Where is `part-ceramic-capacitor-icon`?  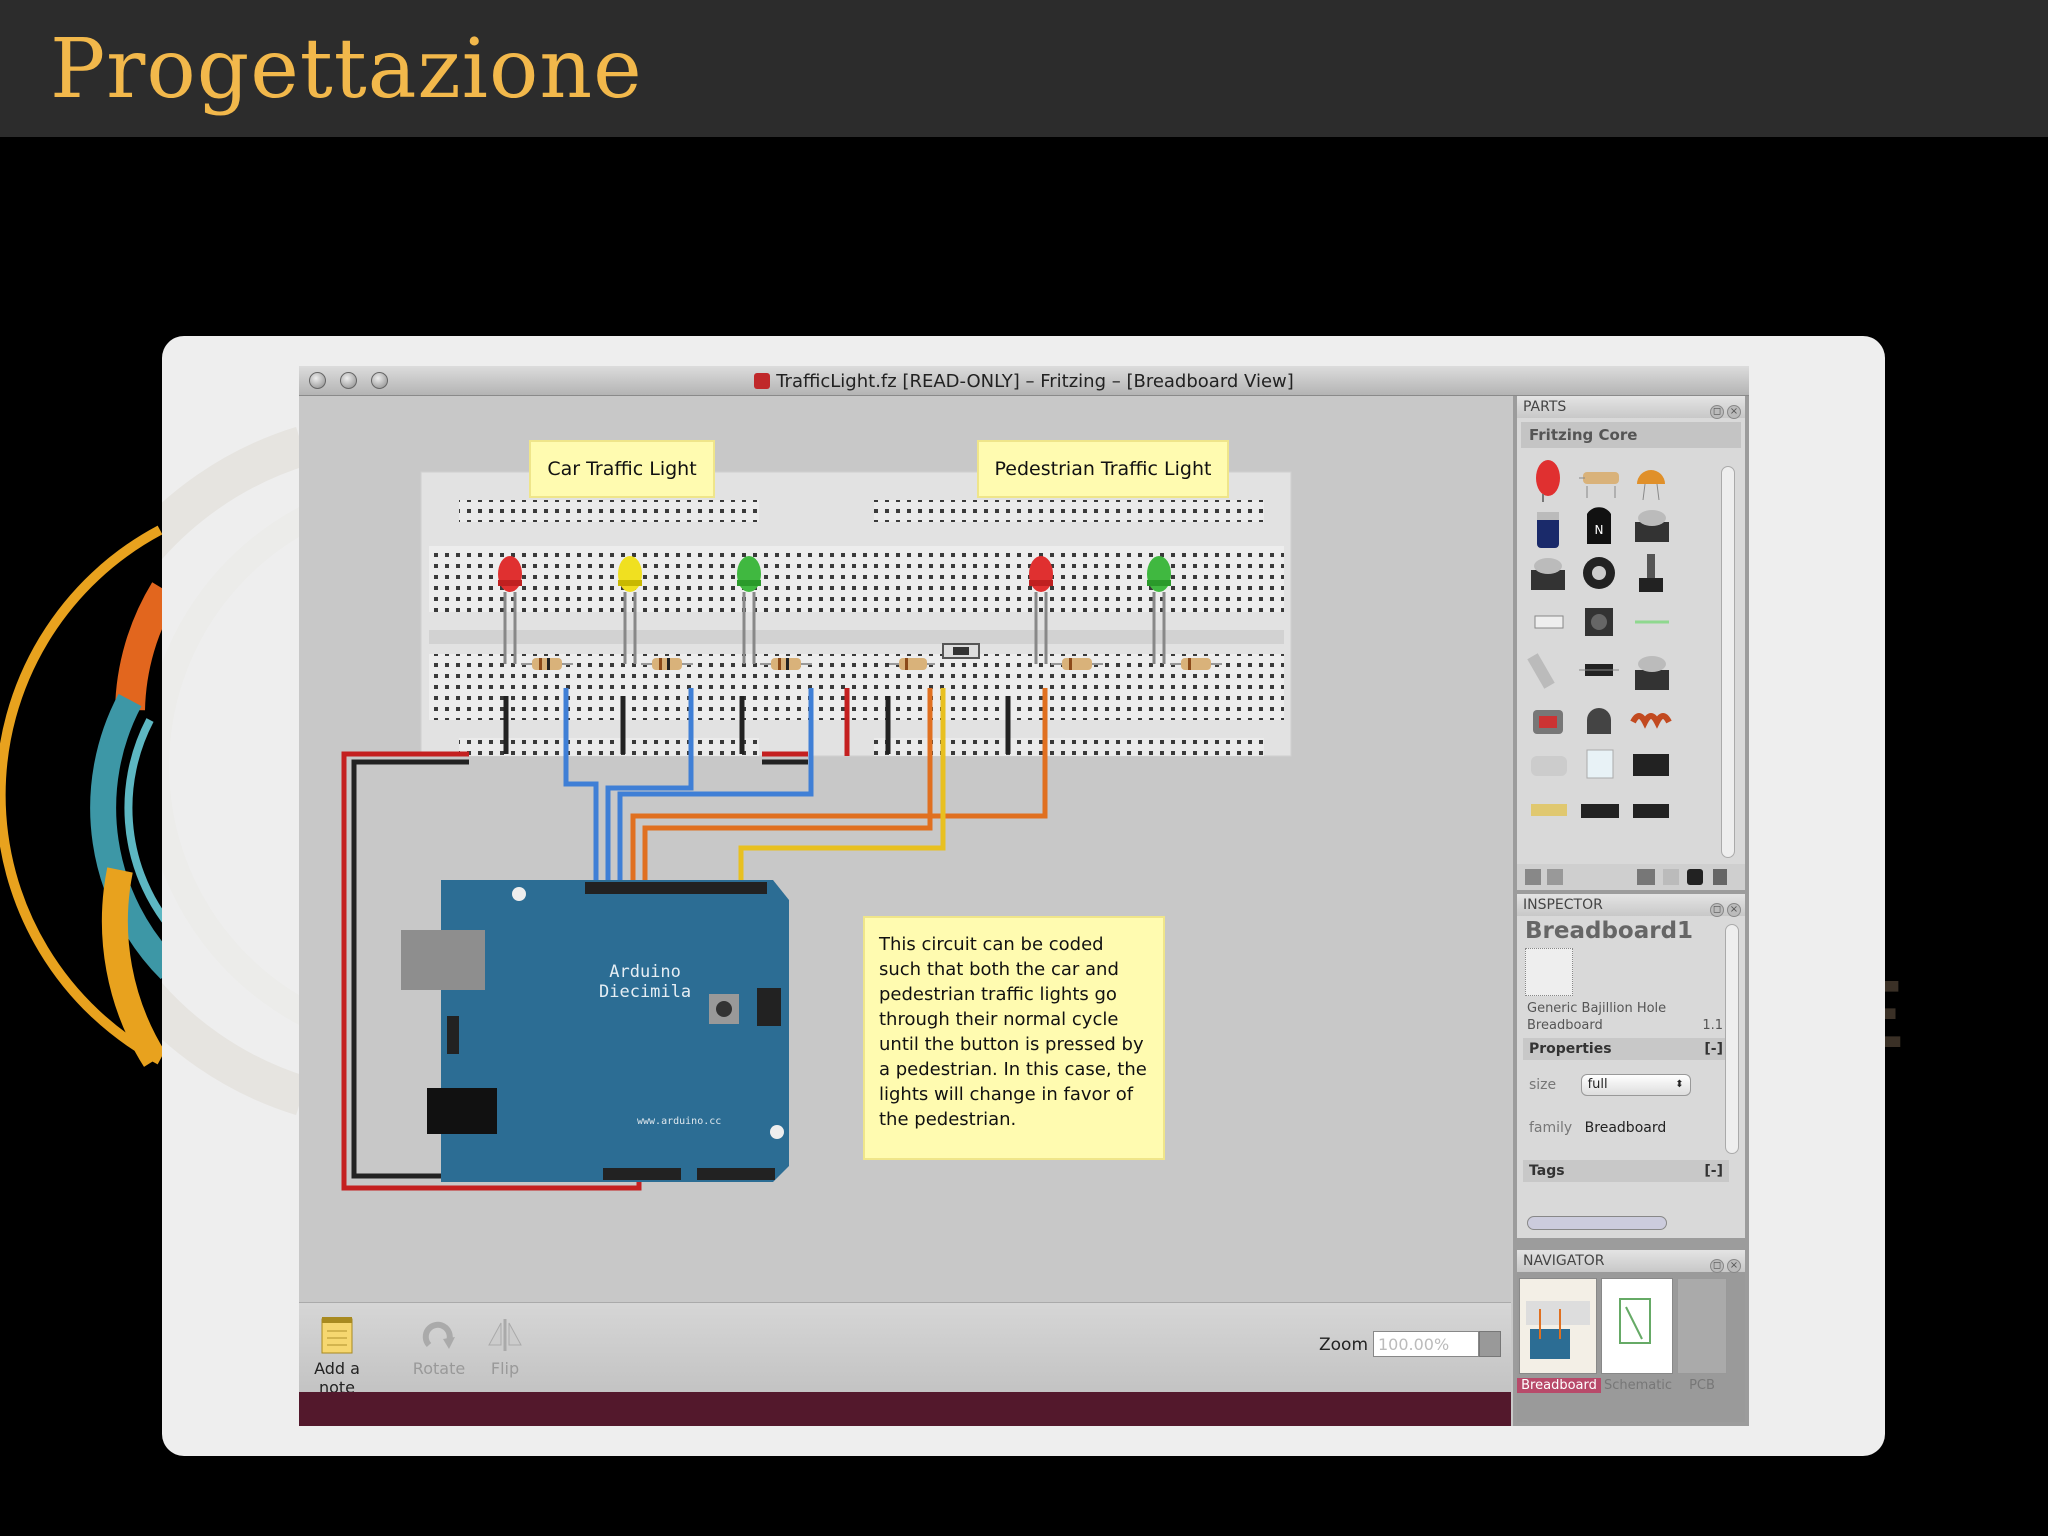 part-ceramic-capacitor-icon is located at coordinates (1651, 485).